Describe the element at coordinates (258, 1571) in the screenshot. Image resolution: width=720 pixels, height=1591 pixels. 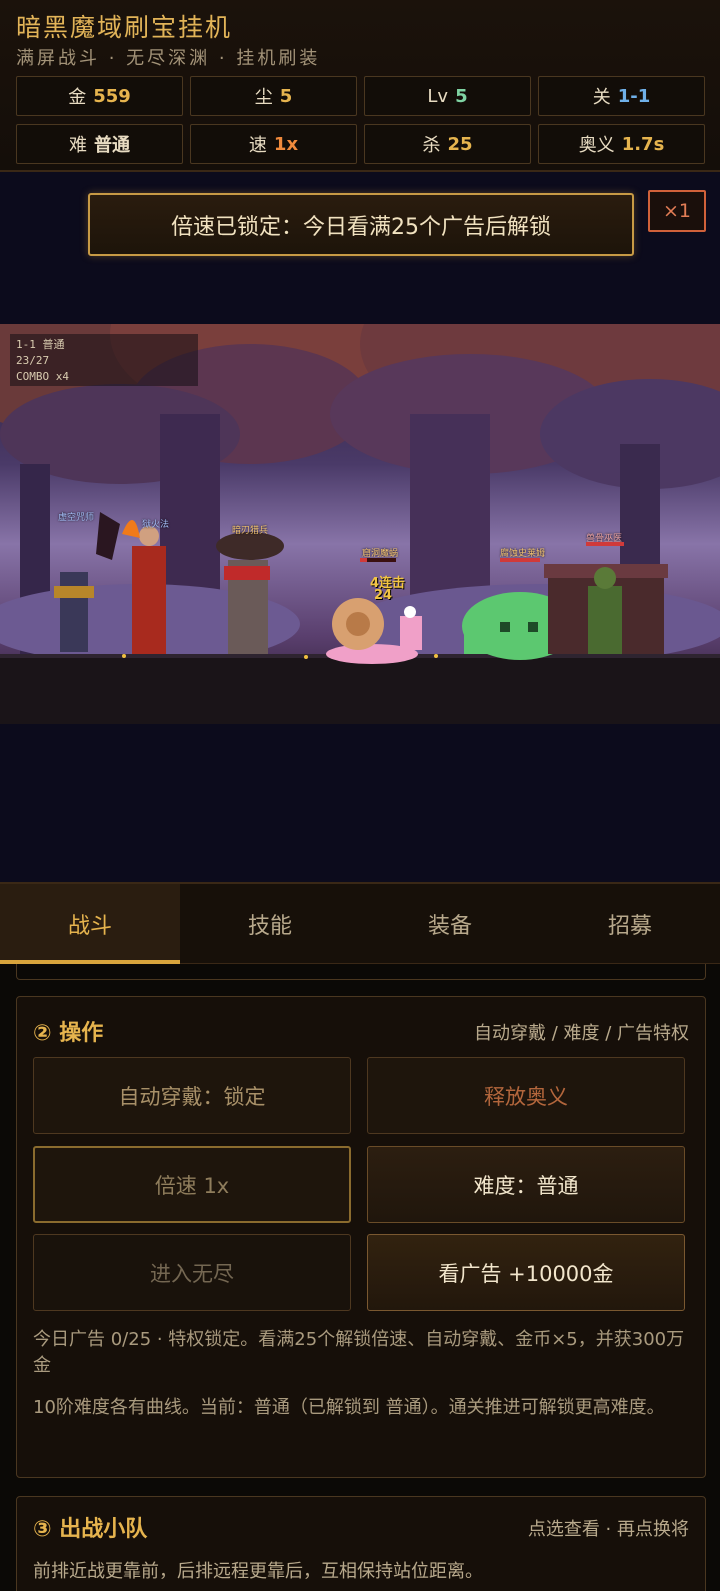
I see `squad-description: 前排近战更靠前，后排远程更靠后，互相保持站位距离。` at that location.